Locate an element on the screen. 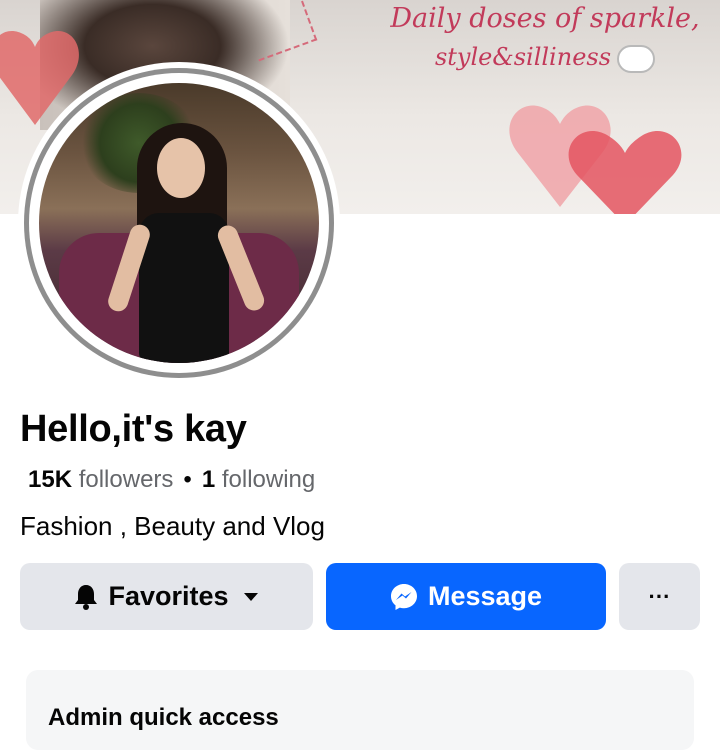 The width and height of the screenshot is (720, 750). favorites-button: Favorites is located at coordinates (166, 596).